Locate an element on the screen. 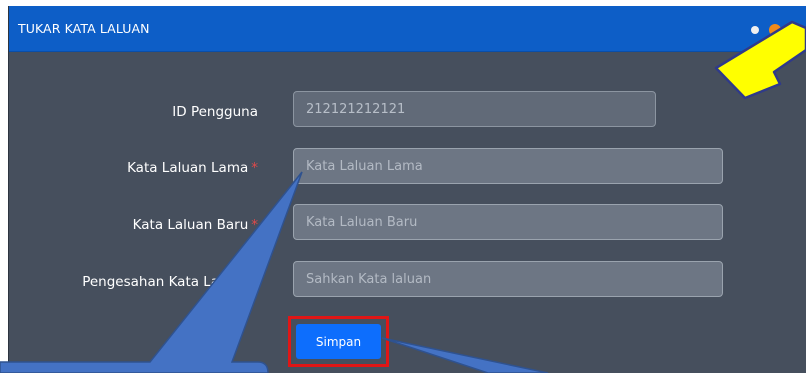 The width and height of the screenshot is (806, 373). confirm-password-label-text: Pengesahan Kata Laluan is located at coordinates (165, 282).